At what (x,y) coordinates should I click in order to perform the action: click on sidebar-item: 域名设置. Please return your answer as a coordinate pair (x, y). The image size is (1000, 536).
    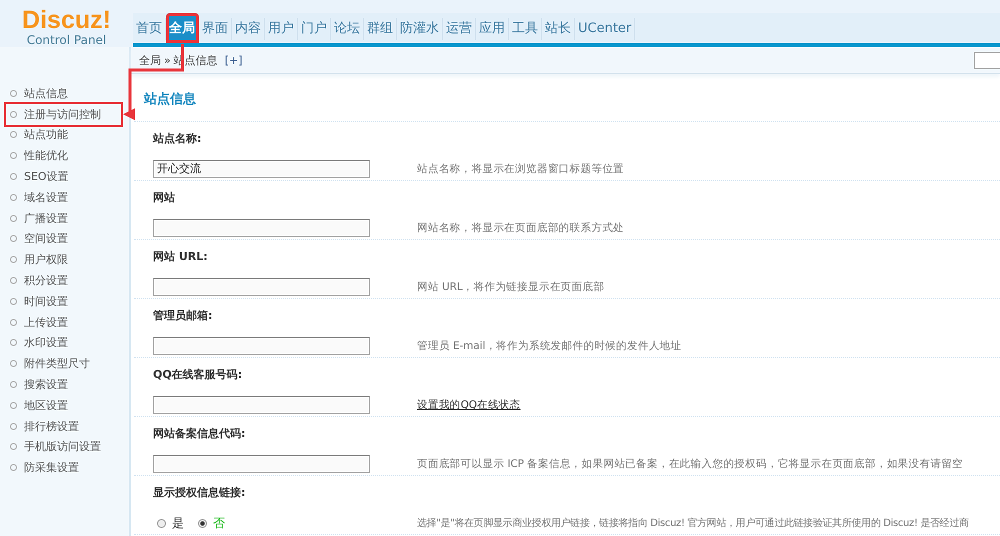
    Looking at the image, I should click on (63, 197).